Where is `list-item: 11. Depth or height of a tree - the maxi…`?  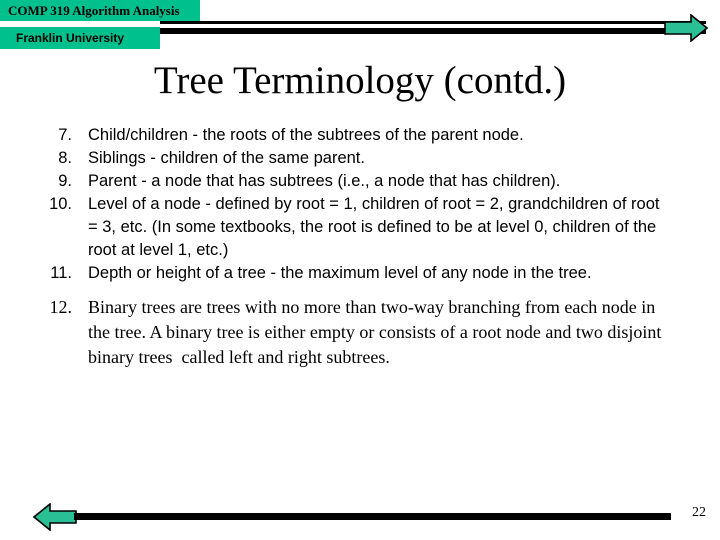 list-item: 11. Depth or height of a tree - the maxi… is located at coordinates (356, 273).